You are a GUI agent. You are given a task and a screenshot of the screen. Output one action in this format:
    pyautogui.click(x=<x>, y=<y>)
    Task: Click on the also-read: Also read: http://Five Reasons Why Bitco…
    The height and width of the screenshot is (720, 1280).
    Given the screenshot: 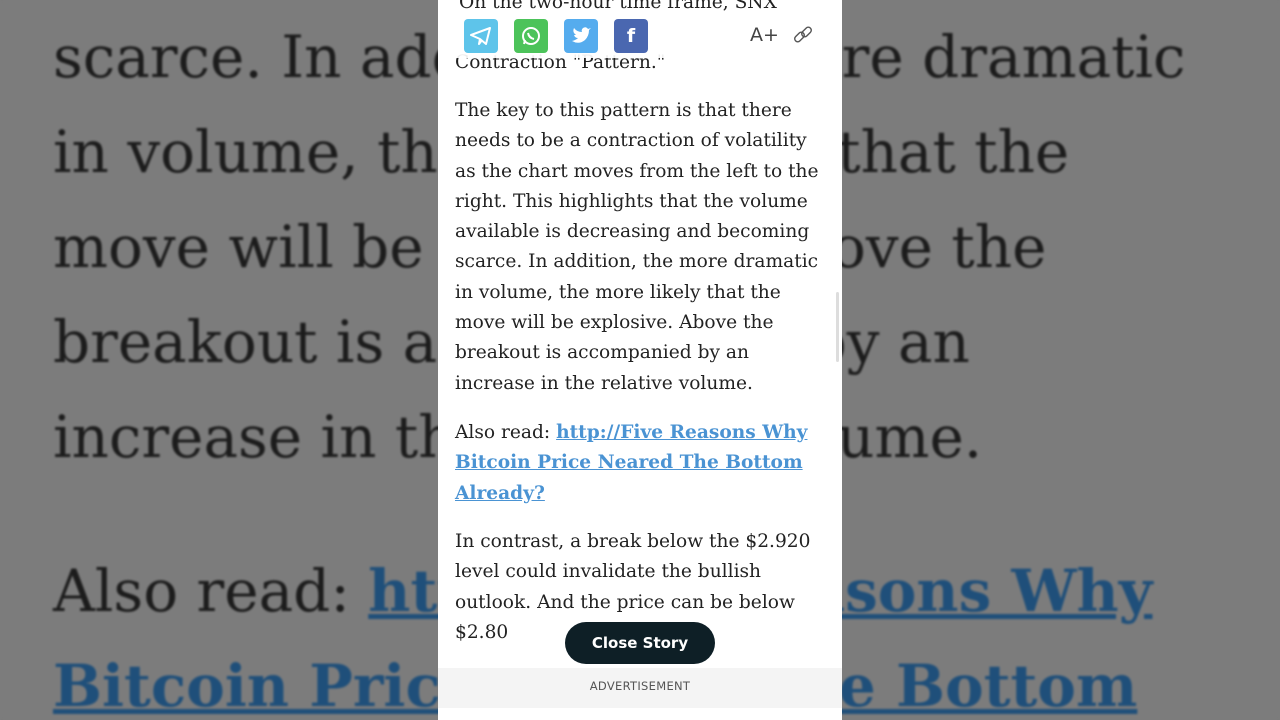 What is the action you would take?
    pyautogui.click(x=631, y=463)
    